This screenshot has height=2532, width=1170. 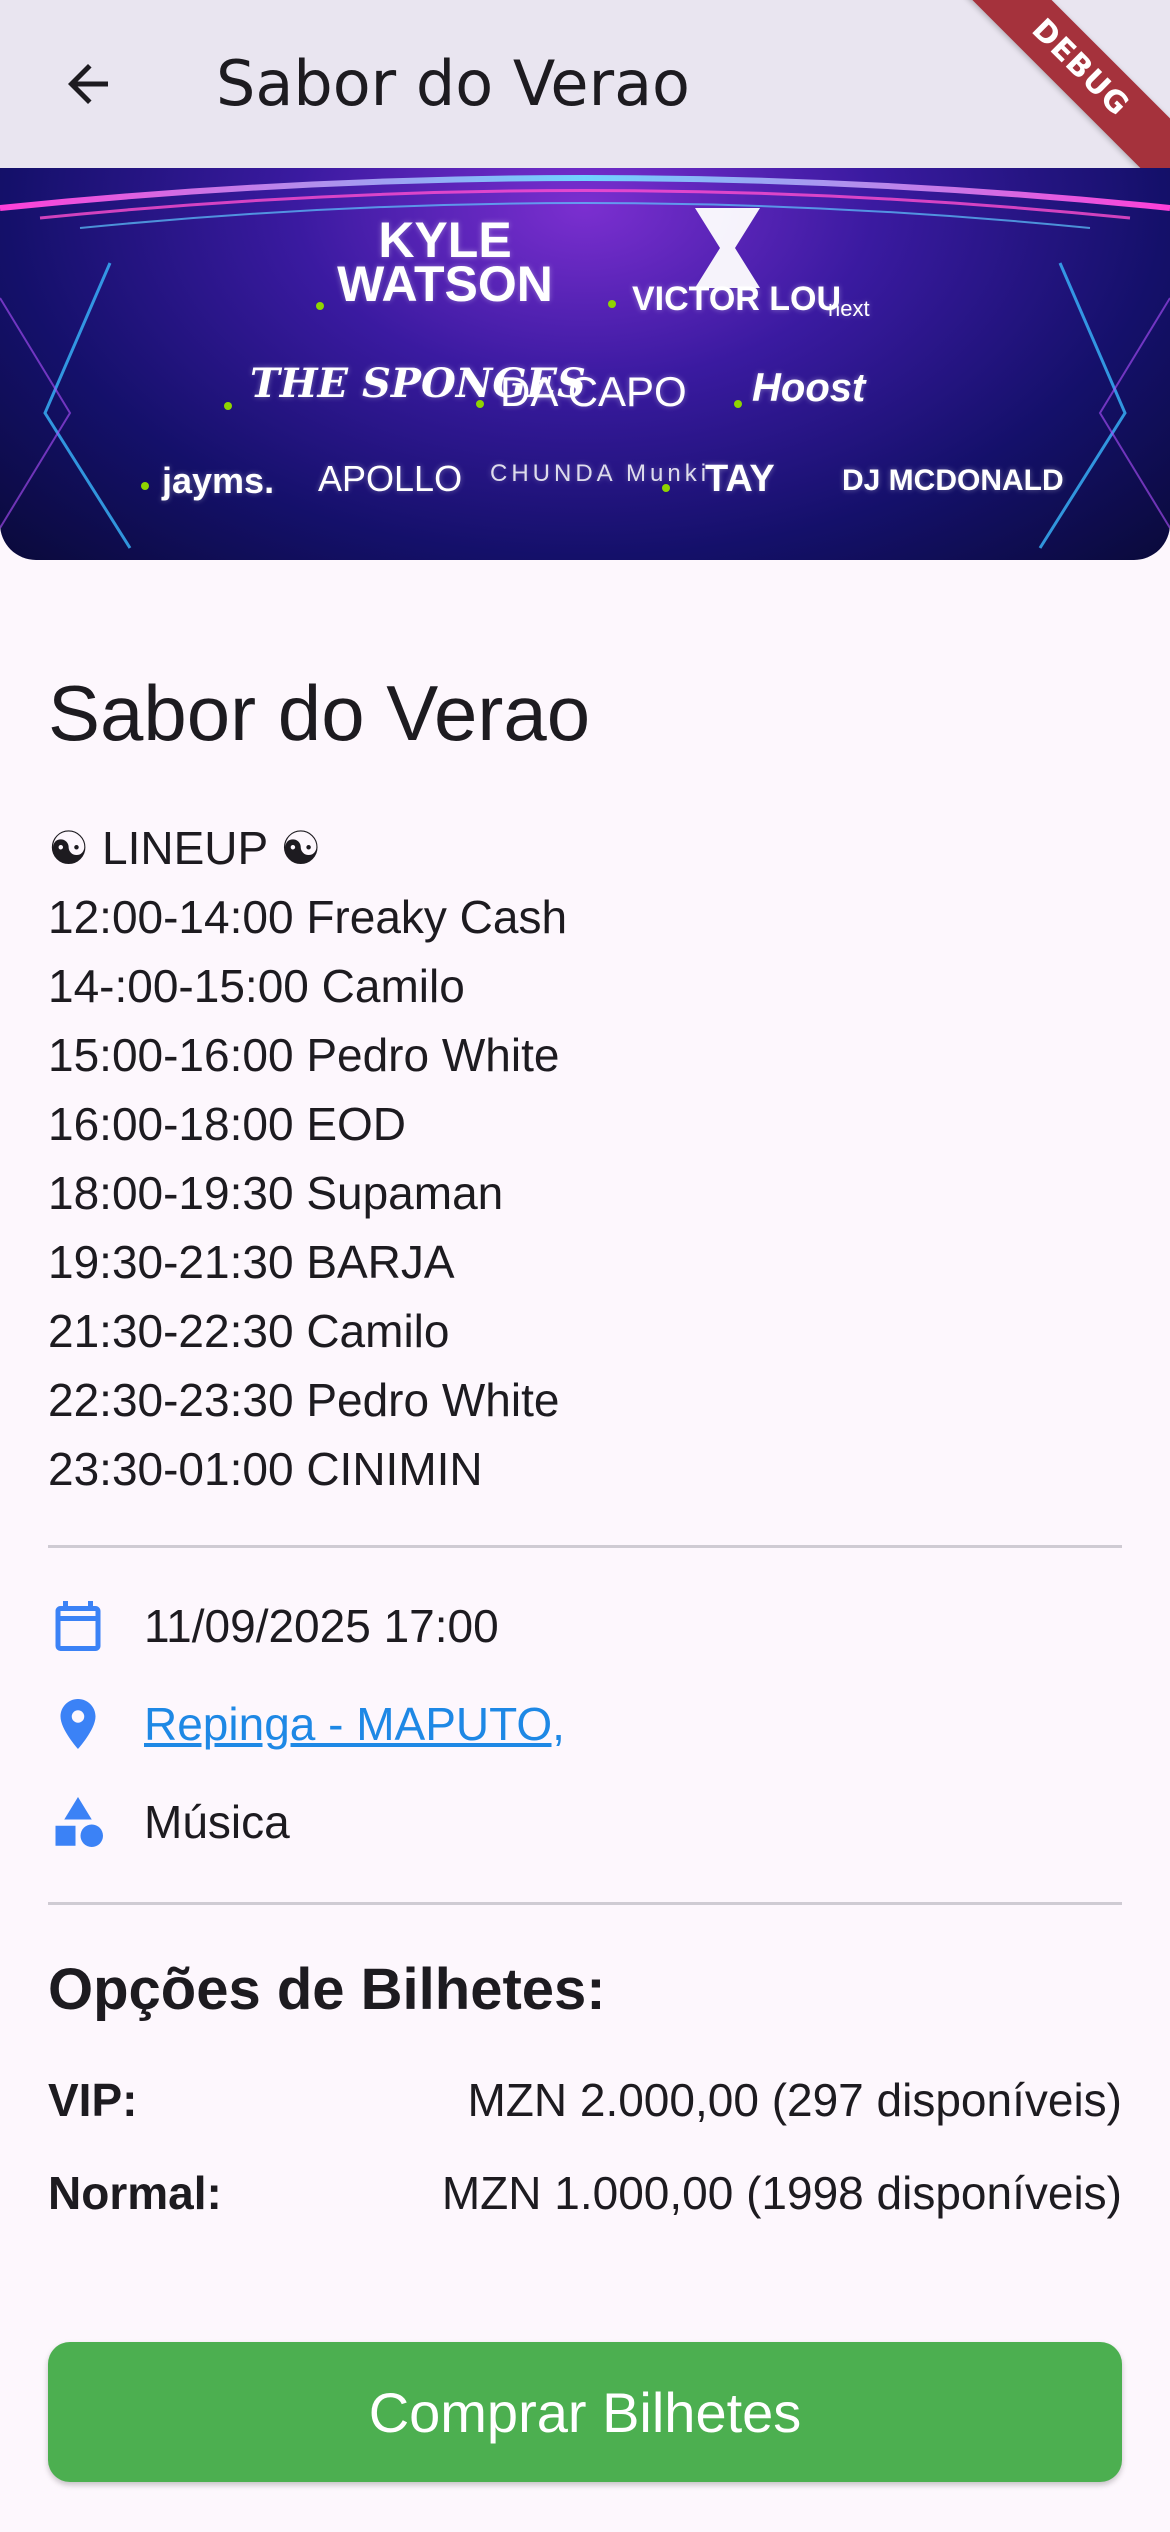 I want to click on category-shapes-icon, so click(x=78, y=1822).